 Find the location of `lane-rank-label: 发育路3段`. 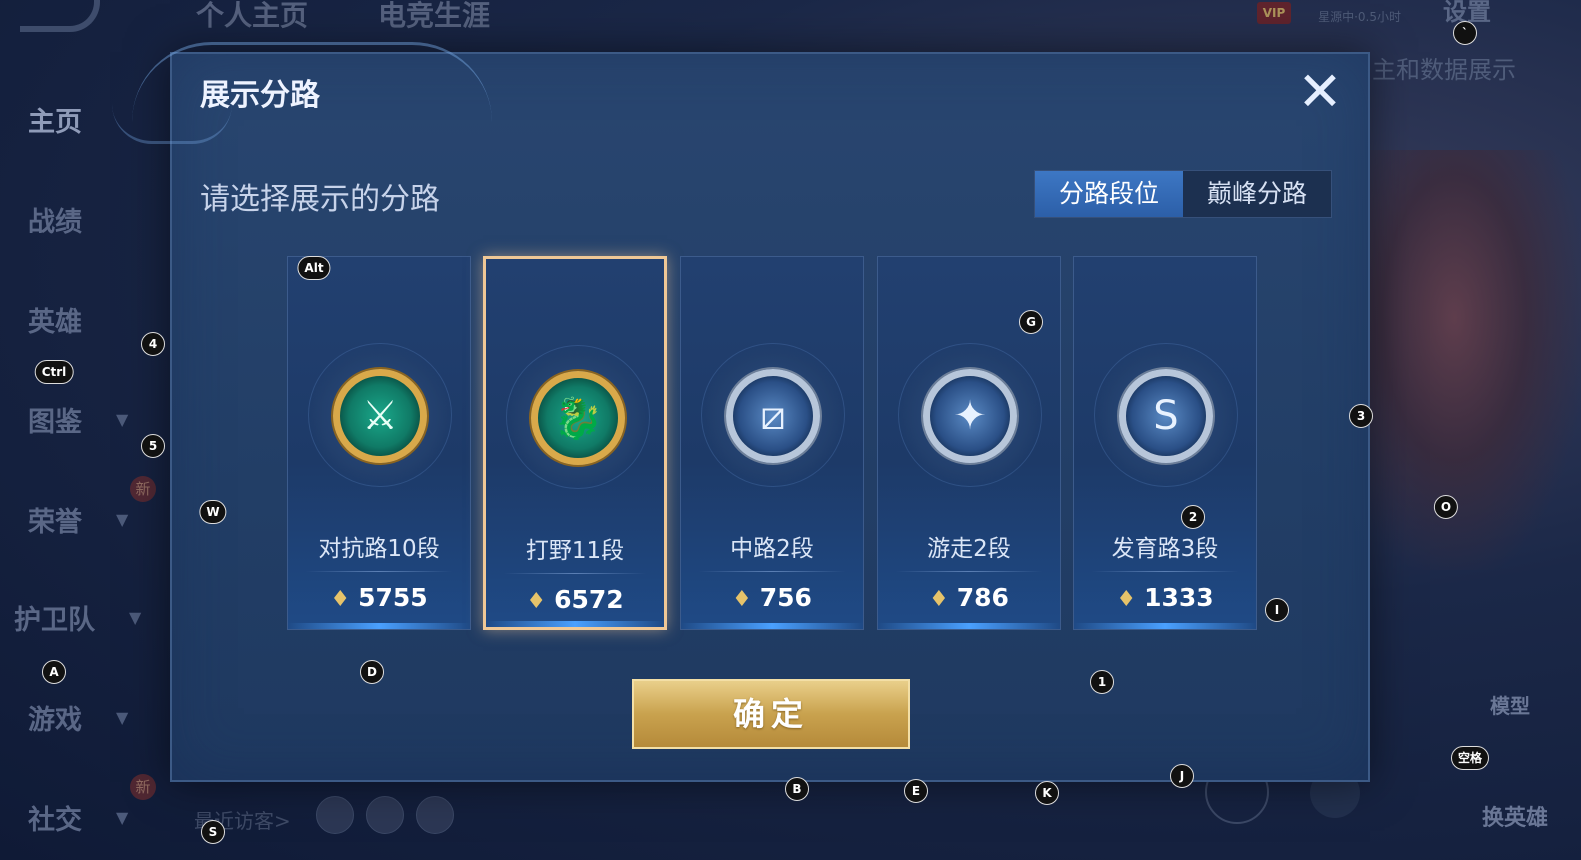

lane-rank-label: 发育路3段 is located at coordinates (1165, 549).